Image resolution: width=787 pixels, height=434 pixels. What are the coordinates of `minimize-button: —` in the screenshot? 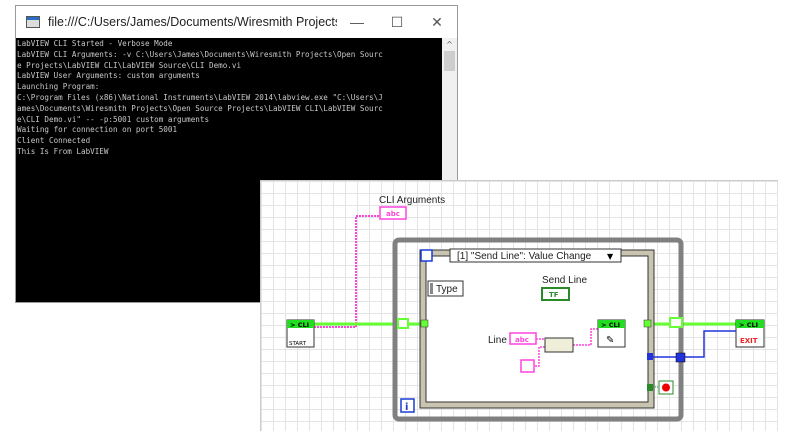 It's located at (357, 22).